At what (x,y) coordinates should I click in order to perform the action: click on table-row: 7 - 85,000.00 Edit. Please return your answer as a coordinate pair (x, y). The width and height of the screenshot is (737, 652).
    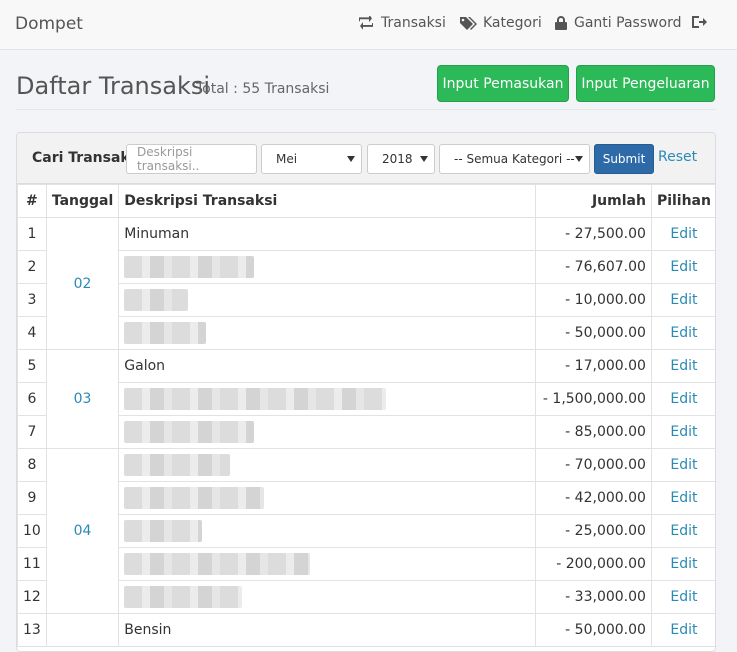
    Looking at the image, I should click on (366, 432).